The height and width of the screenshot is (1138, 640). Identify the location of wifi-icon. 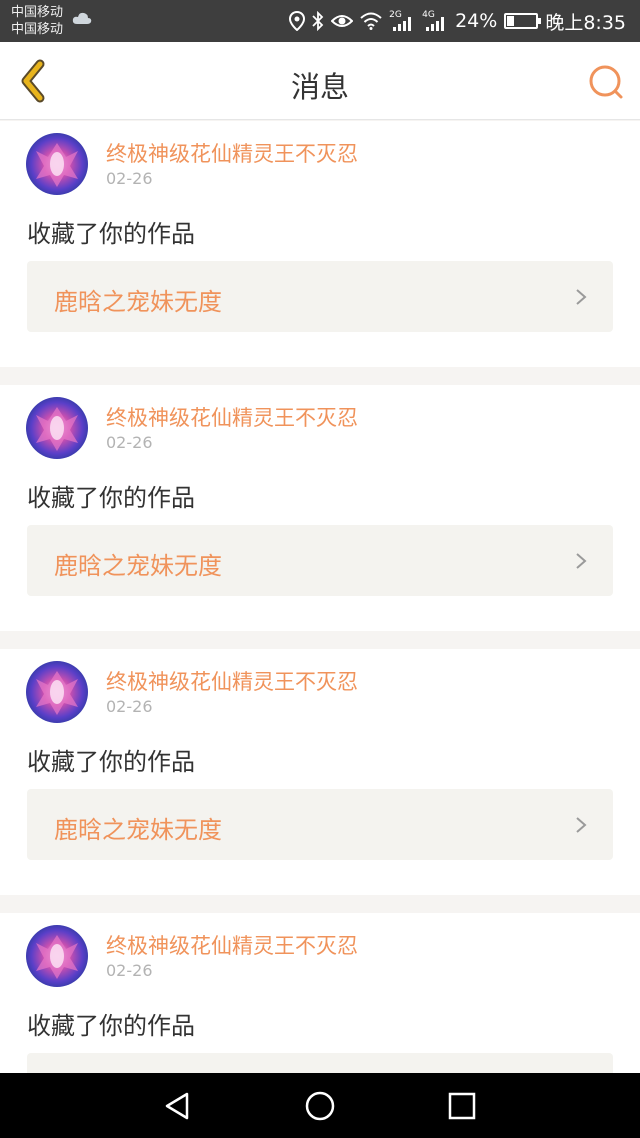
(371, 21).